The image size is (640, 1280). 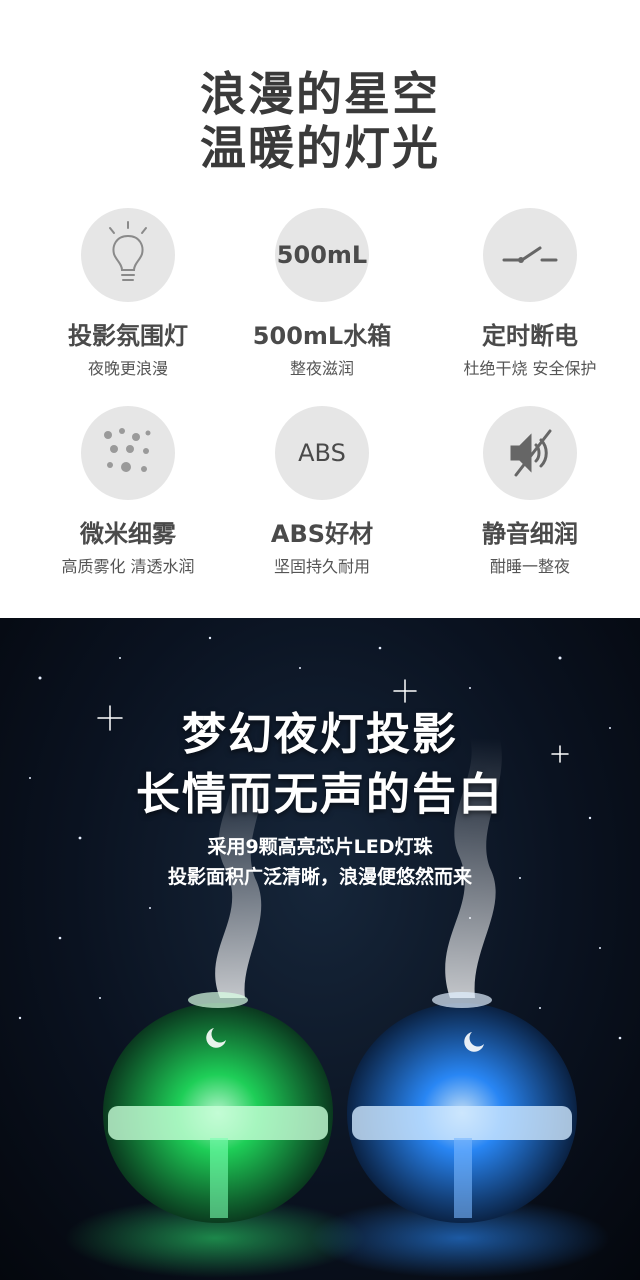 I want to click on feature-water-tank: 500mL 500mL水箱 整夜滋润, so click(x=322, y=293).